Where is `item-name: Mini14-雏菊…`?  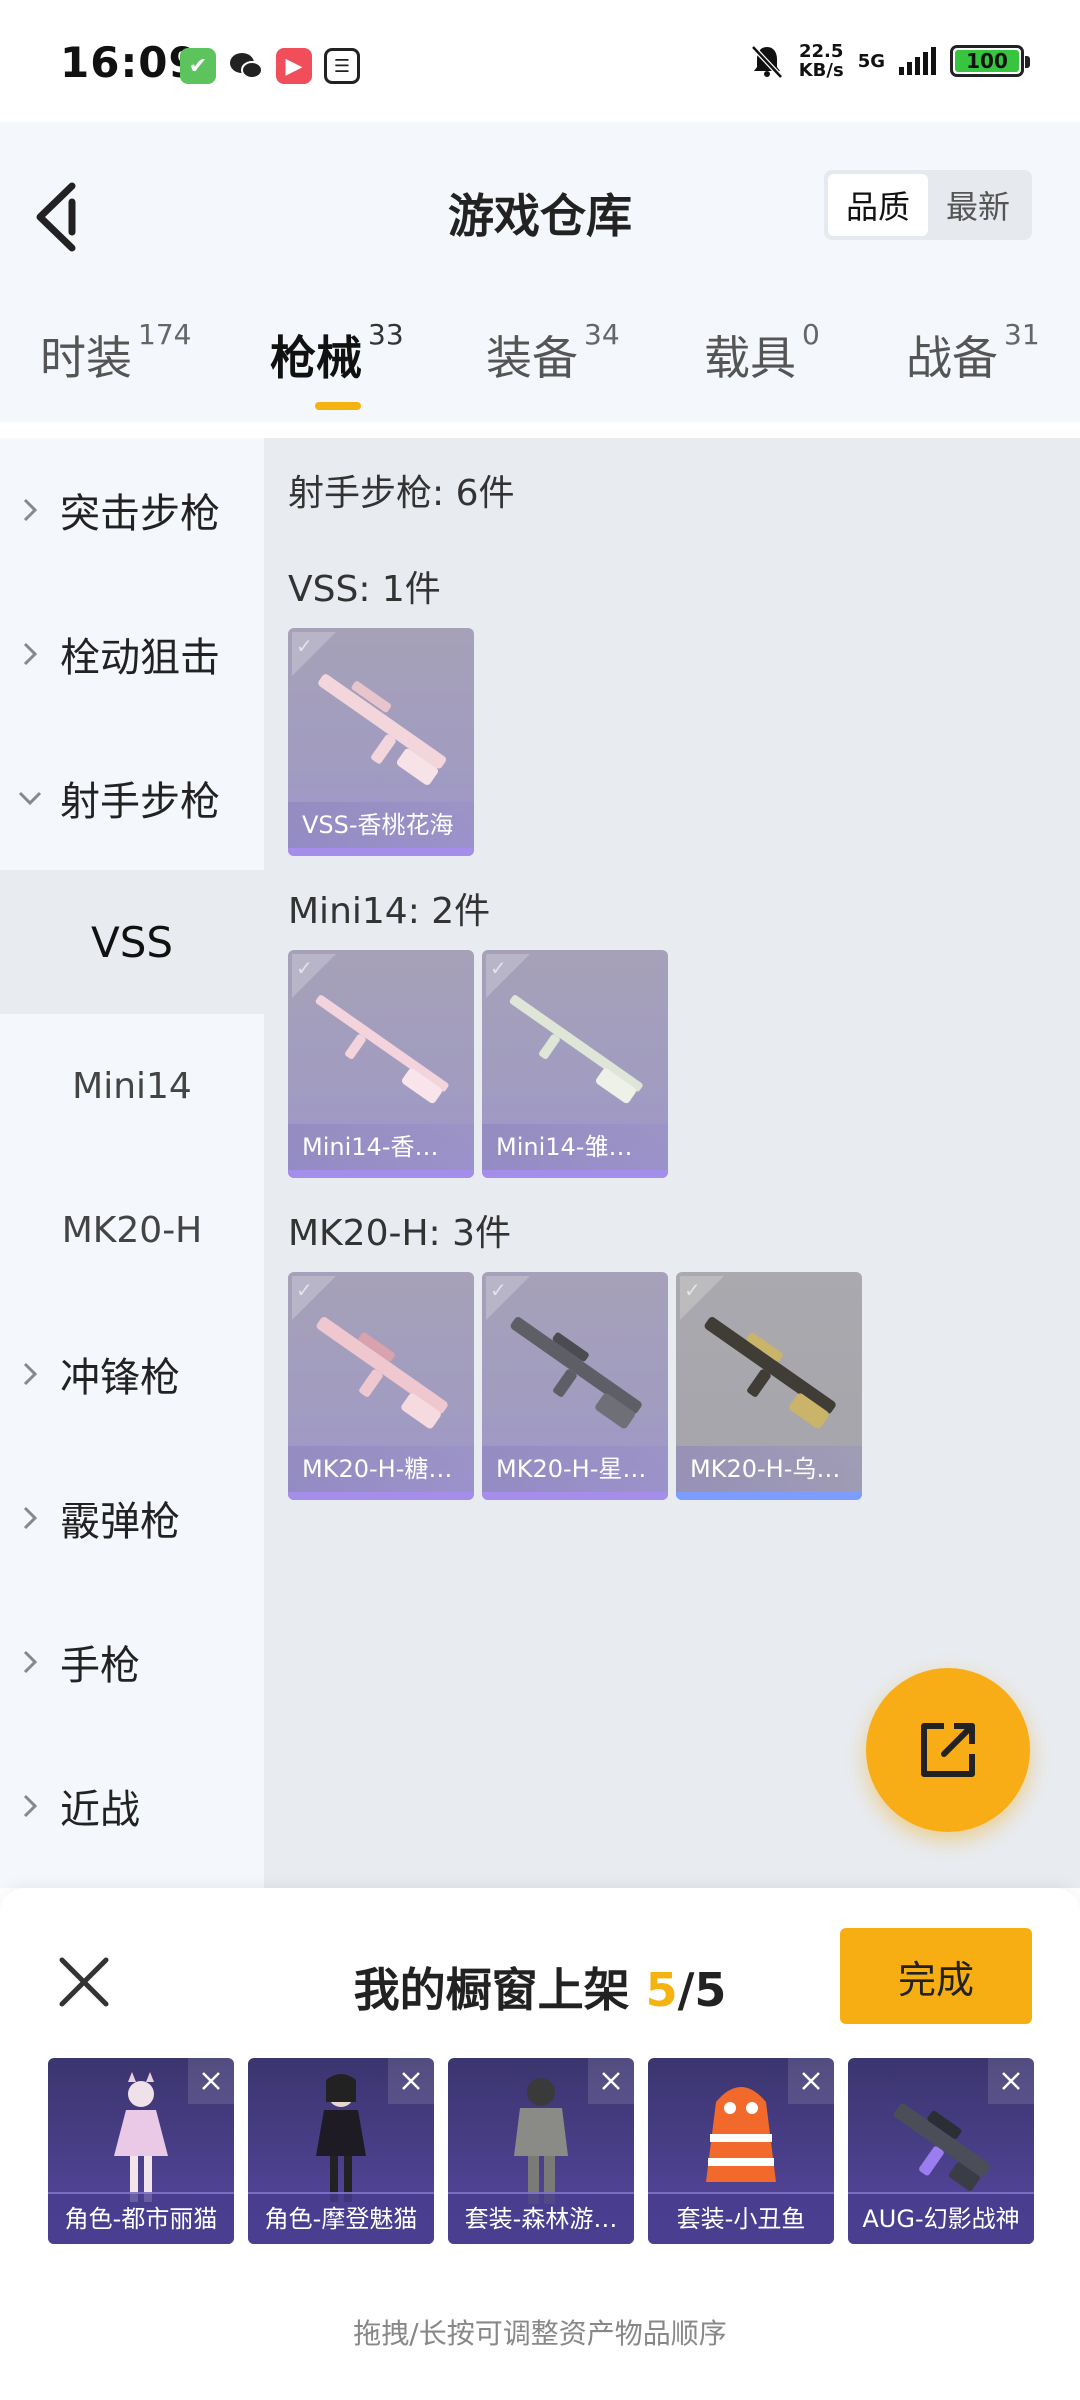
item-name: Mini14-雏菊… is located at coordinates (575, 1147).